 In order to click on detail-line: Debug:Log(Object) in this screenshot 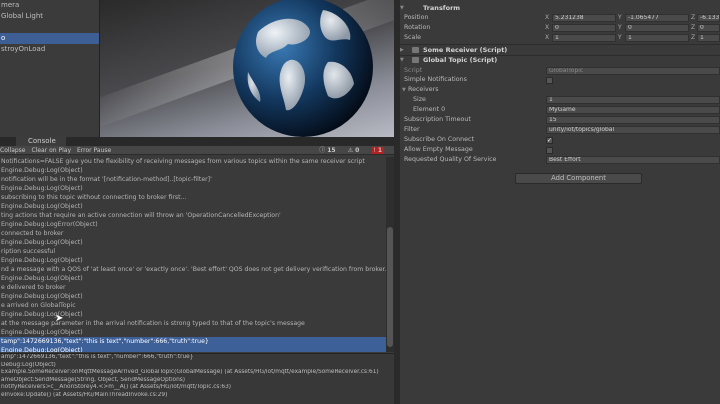, I will do `click(28, 364)`.